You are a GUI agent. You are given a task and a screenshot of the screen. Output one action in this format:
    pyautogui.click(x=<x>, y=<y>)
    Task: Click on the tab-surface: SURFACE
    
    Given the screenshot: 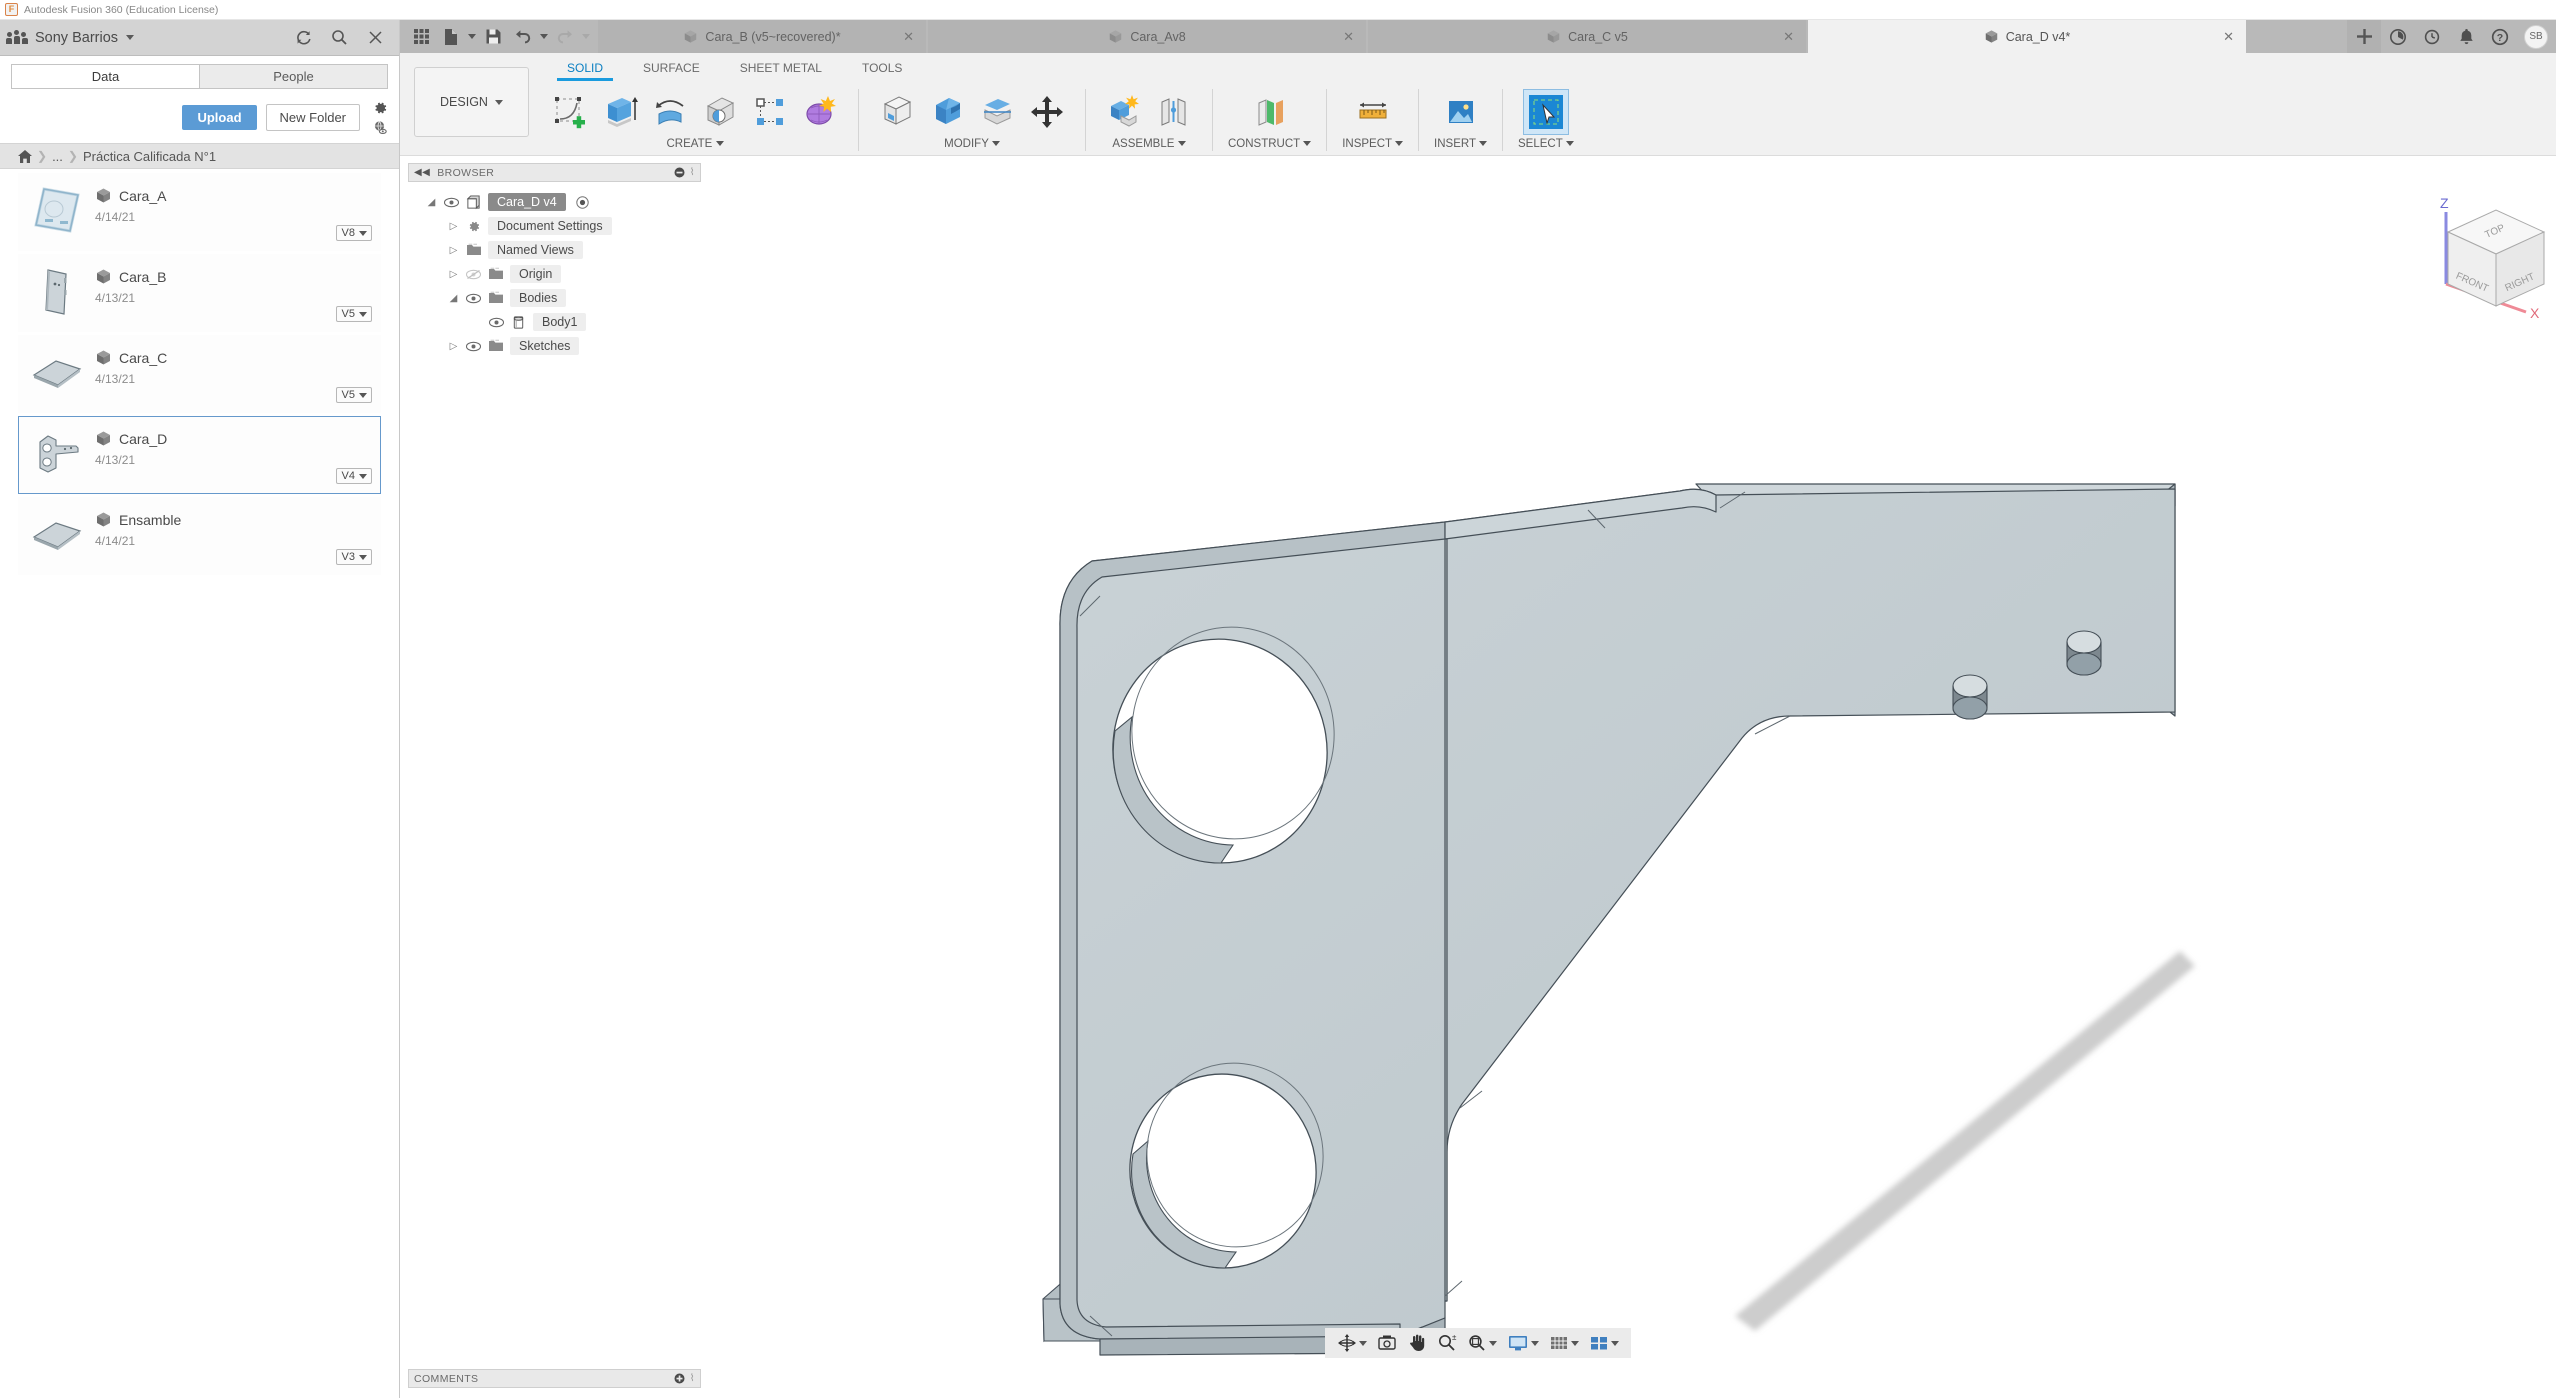 What is the action you would take?
    pyautogui.click(x=671, y=69)
    